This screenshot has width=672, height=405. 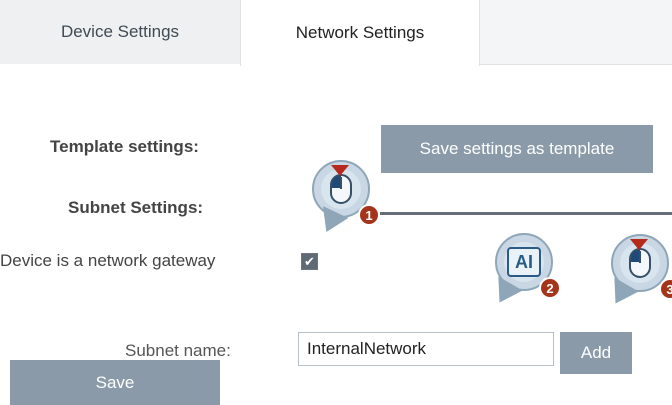 I want to click on save-template-button: Save settings as template, so click(x=517, y=149).